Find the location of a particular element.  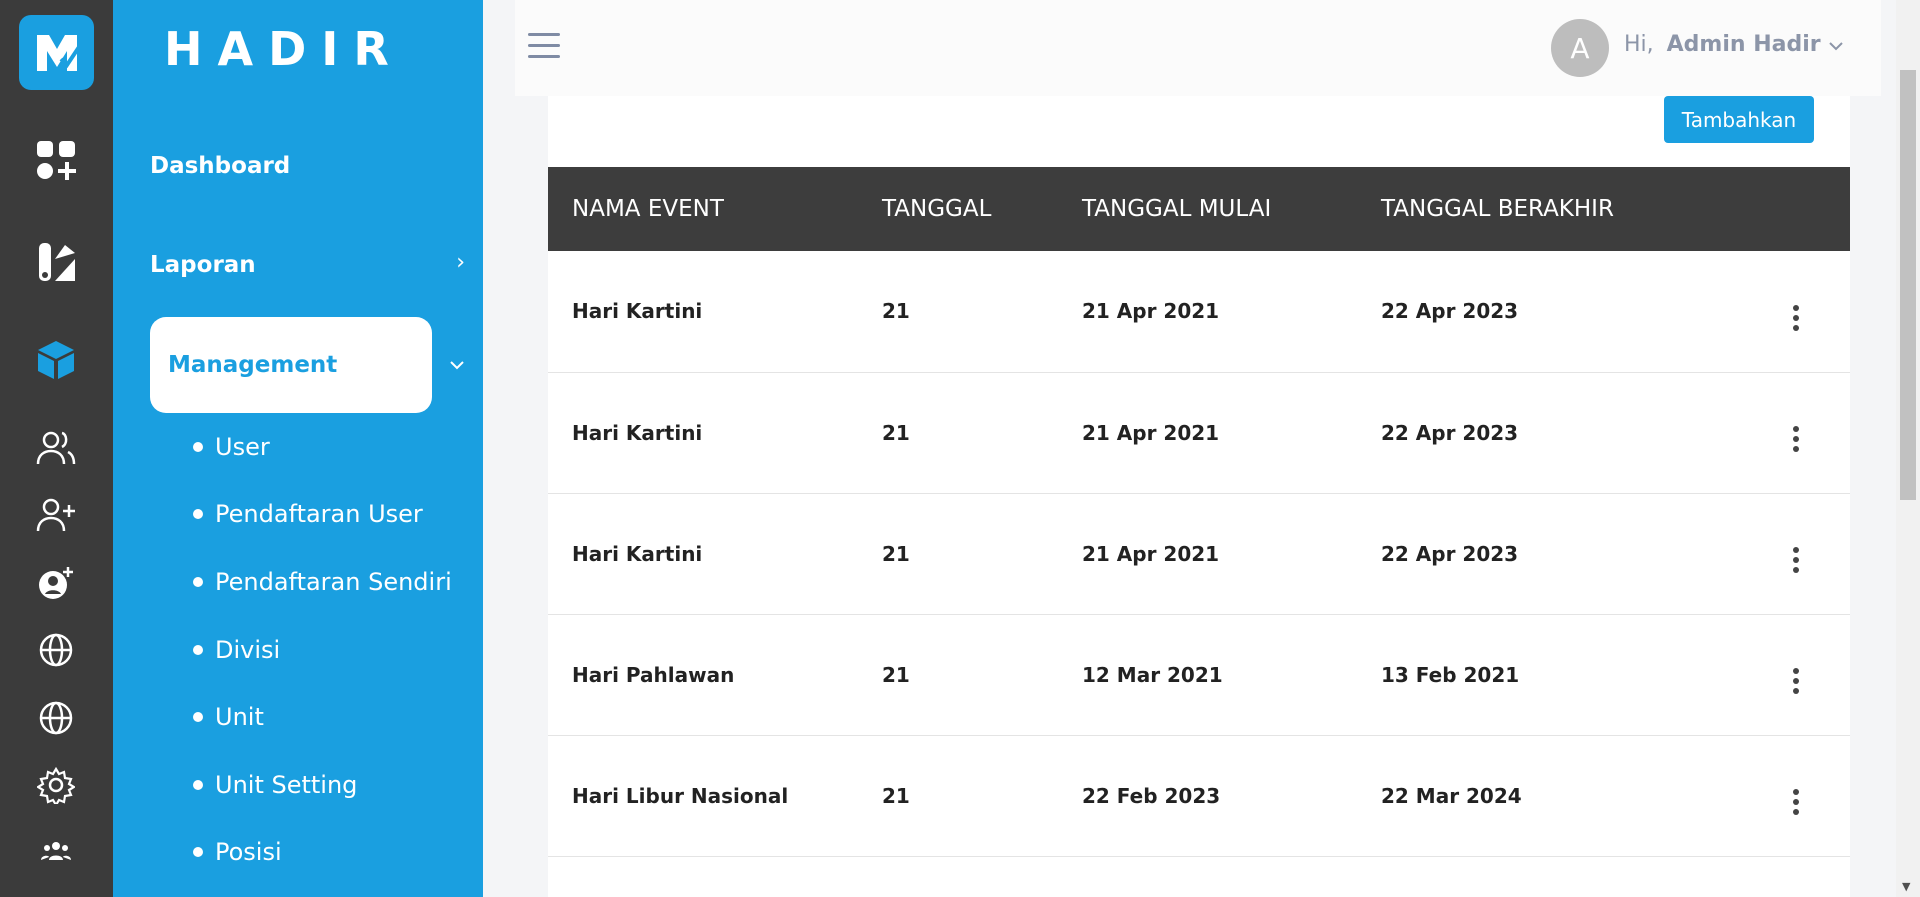

cell-event-name: Hari Libur Nasional is located at coordinates (715, 796).